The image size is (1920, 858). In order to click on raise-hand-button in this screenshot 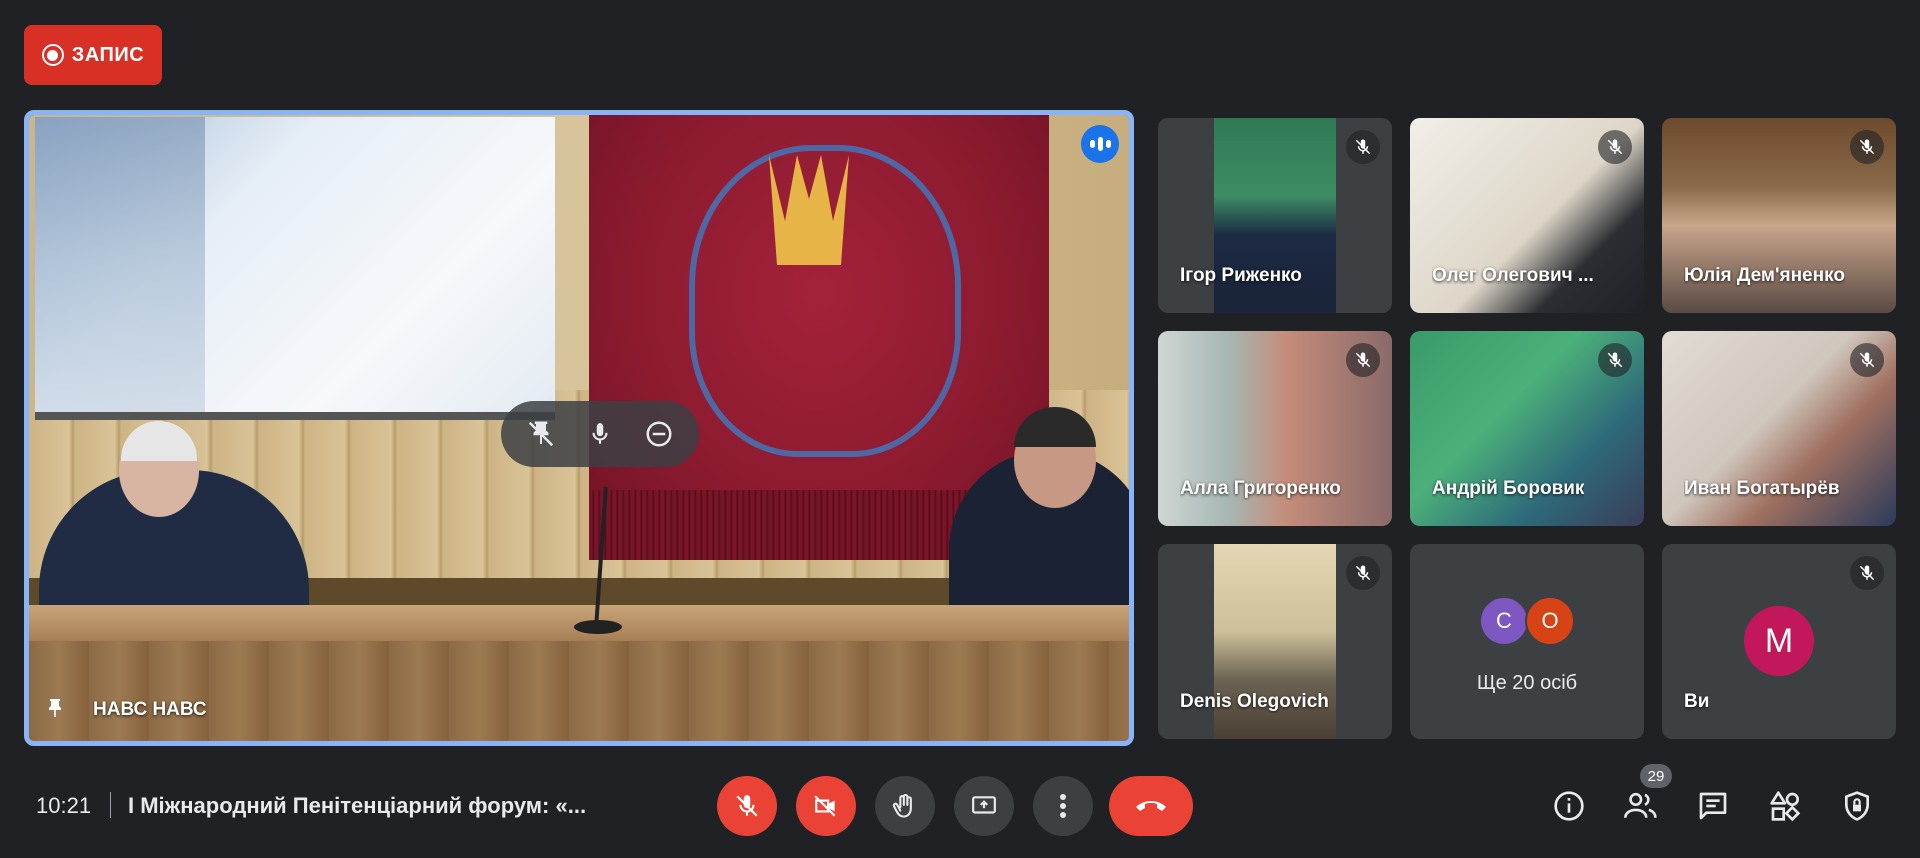, I will do `click(905, 806)`.